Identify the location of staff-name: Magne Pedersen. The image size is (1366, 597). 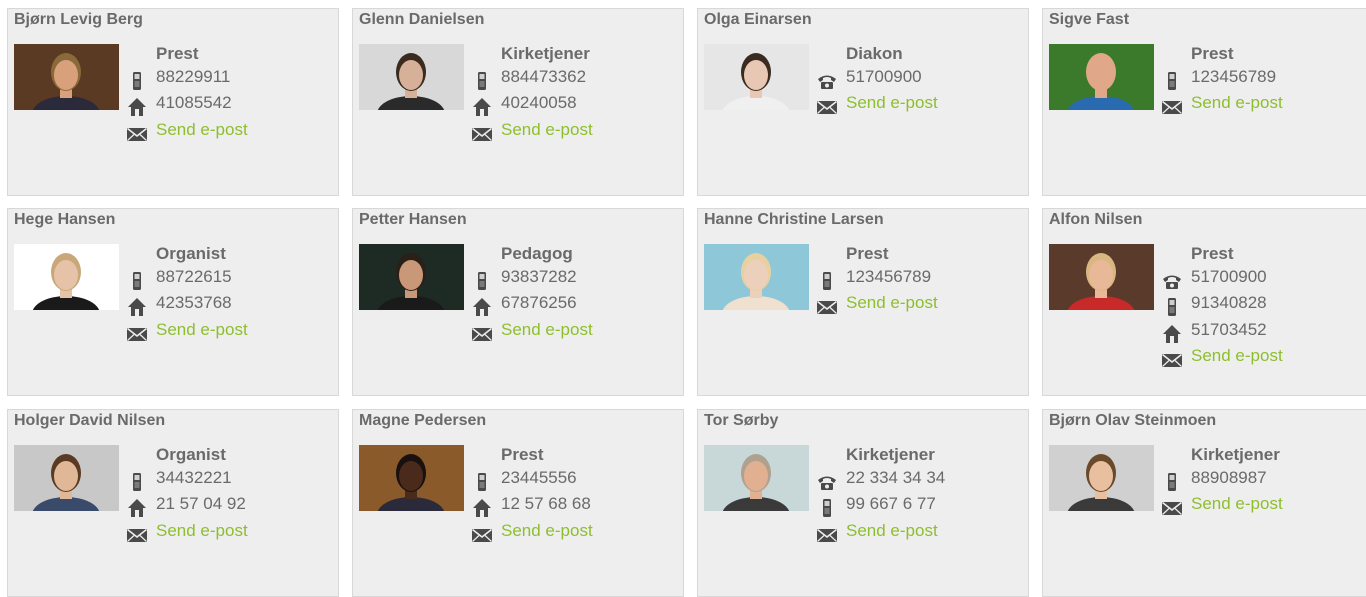
(423, 420).